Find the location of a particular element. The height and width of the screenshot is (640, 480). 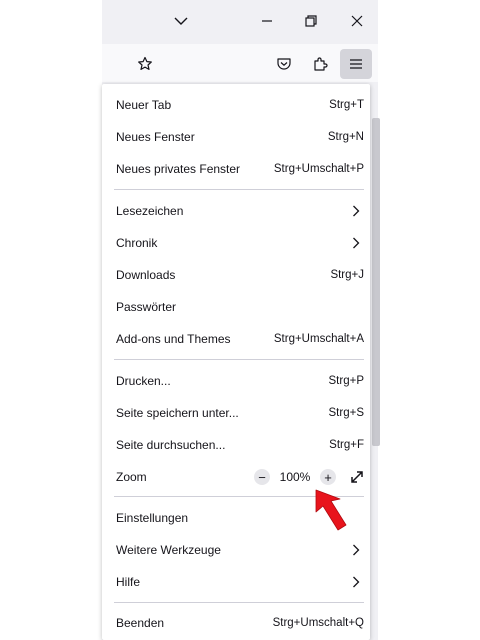

title-bar is located at coordinates (240, 22).